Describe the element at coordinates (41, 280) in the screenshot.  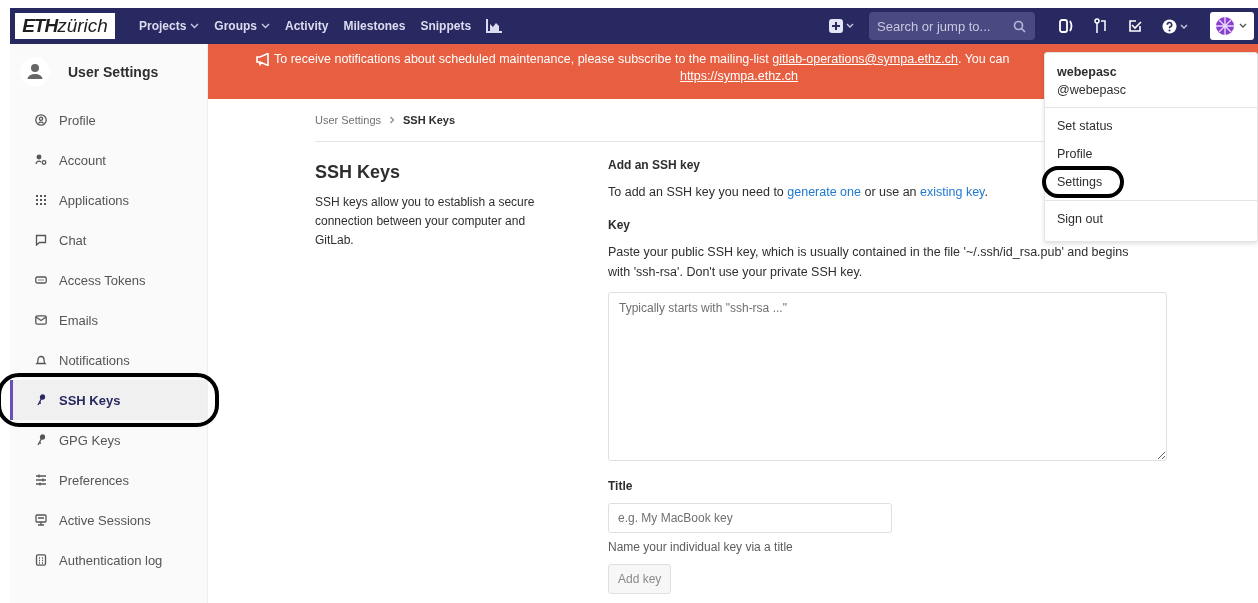
I see `token-icon` at that location.